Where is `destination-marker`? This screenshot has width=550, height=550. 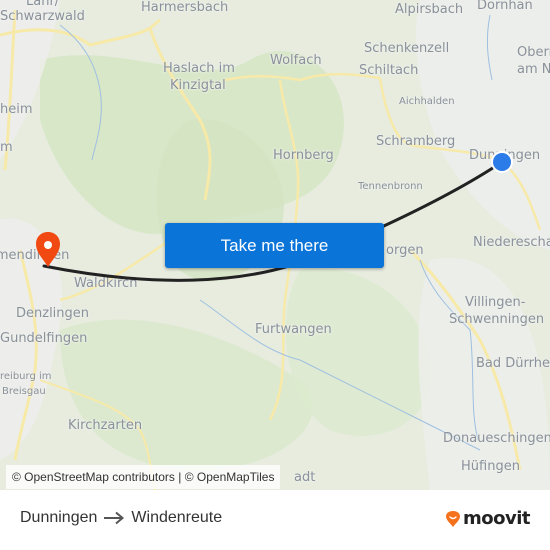 destination-marker is located at coordinates (48, 249).